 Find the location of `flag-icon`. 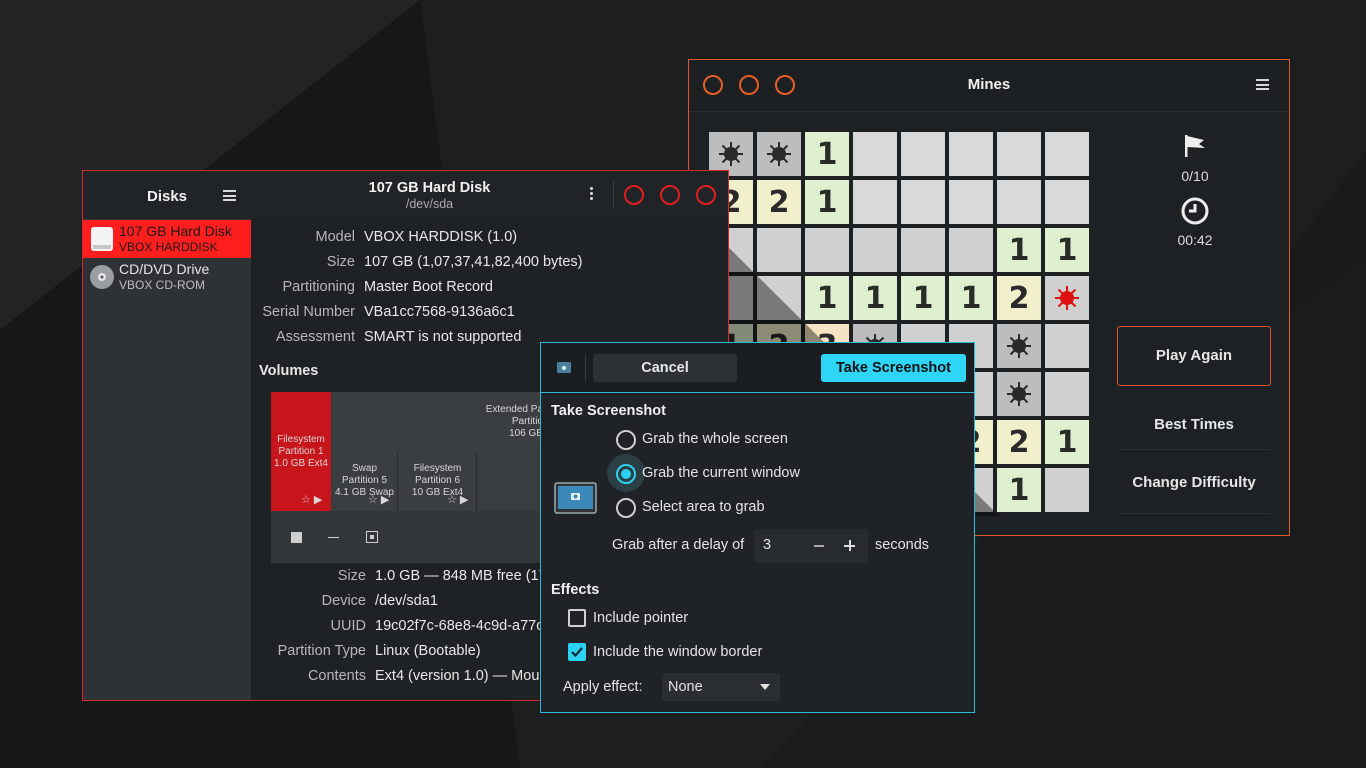

flag-icon is located at coordinates (1195, 146).